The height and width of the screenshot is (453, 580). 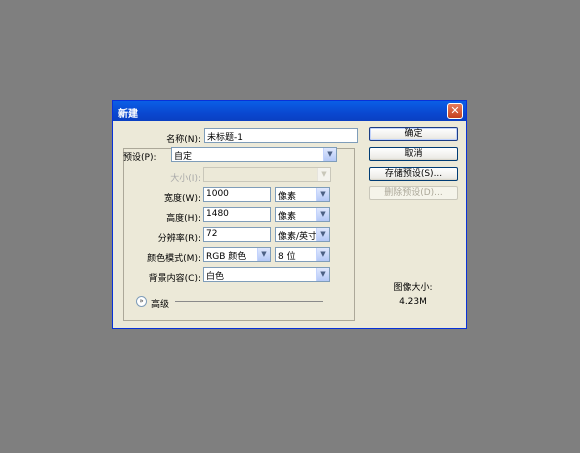 What do you see at coordinates (254, 154) in the screenshot?
I see `preset-select: 自定 ▼` at bounding box center [254, 154].